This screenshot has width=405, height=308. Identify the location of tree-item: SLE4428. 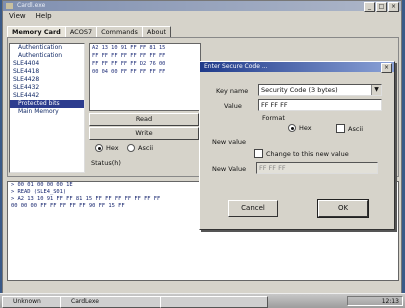
(47, 80).